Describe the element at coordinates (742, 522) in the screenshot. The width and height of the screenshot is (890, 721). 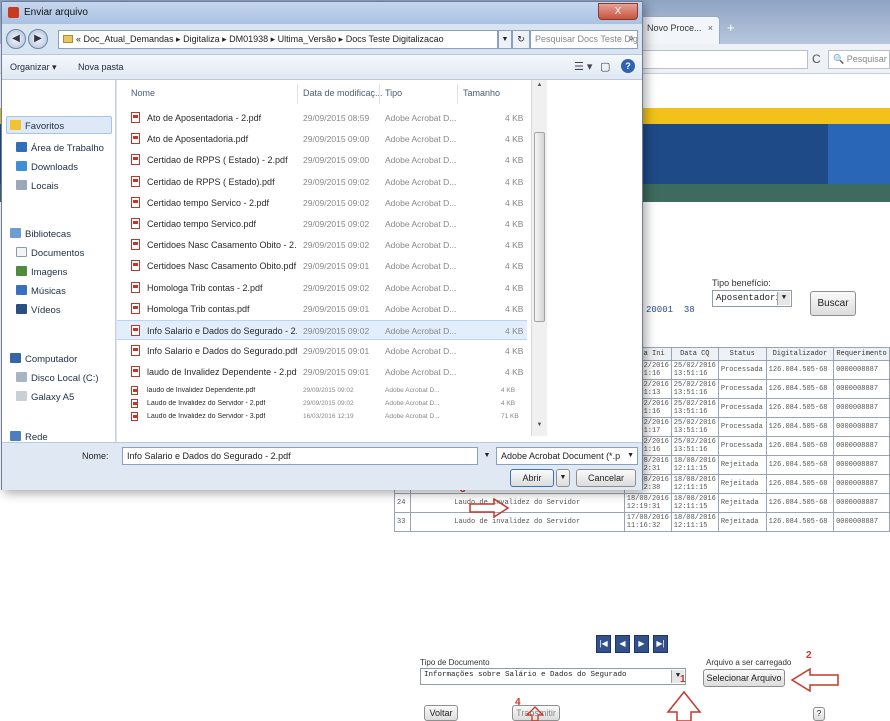
I see `cell-status: Rejeitada` at that location.